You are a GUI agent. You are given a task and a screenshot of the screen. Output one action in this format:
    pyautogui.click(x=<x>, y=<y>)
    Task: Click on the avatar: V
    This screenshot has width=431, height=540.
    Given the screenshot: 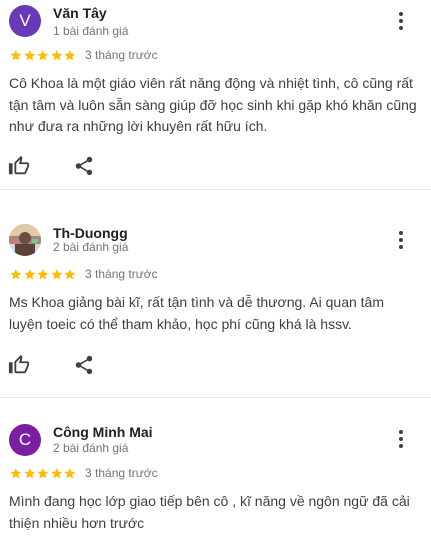 What is the action you would take?
    pyautogui.click(x=25, y=21)
    